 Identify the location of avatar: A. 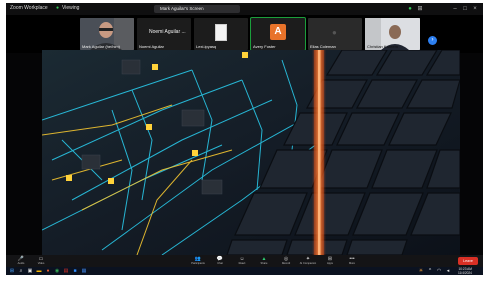
(278, 32).